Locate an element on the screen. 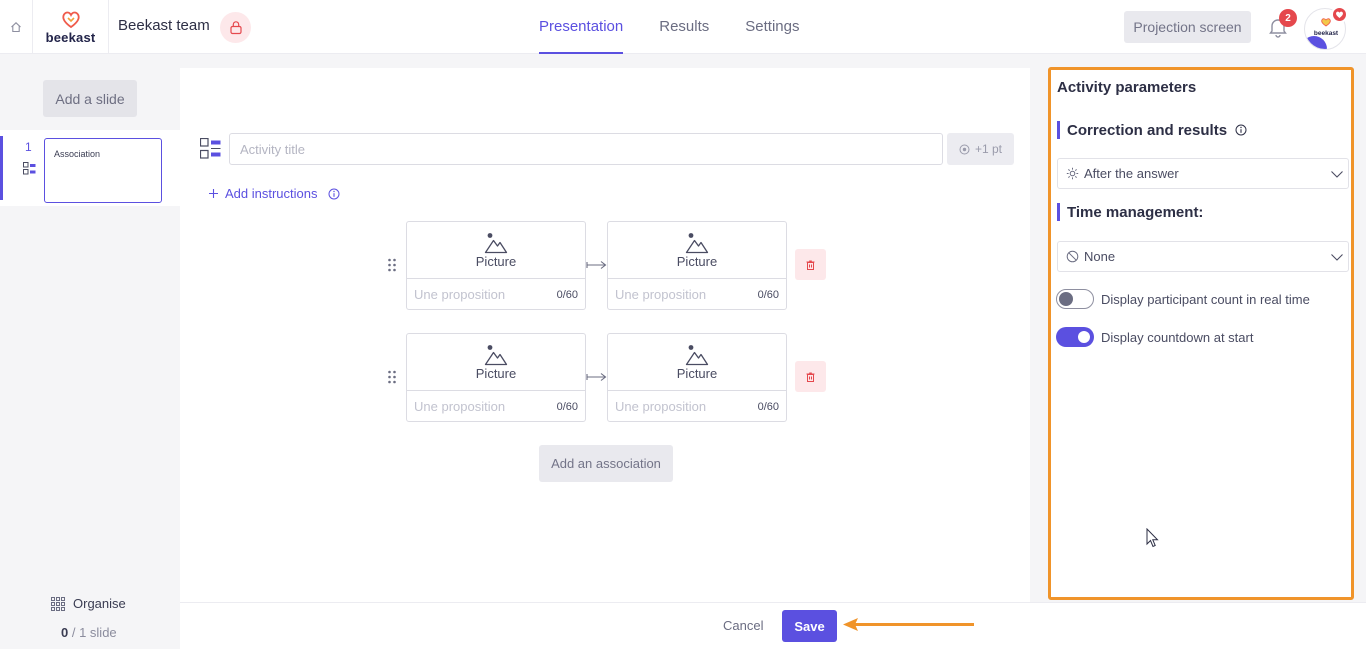 This screenshot has height=649, width=1366. add-instructions-label: Add instructions is located at coordinates (271, 193).